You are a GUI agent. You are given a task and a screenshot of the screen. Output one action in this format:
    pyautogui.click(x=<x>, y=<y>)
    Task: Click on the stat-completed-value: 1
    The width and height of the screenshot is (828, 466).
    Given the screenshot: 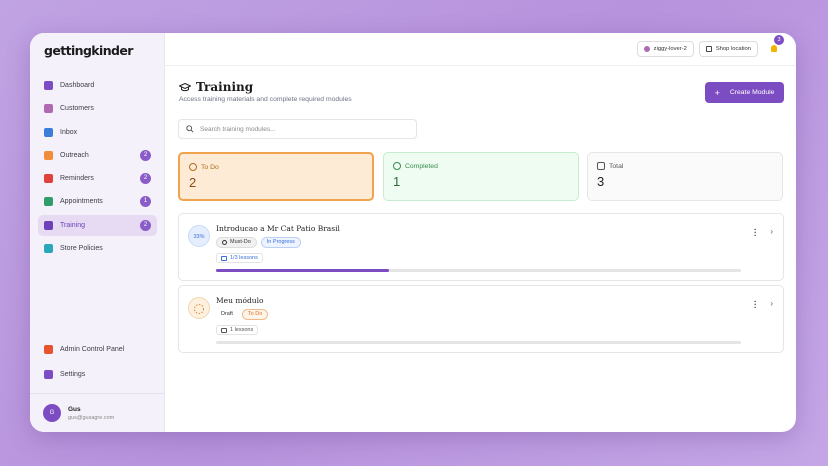 What is the action you would take?
    pyautogui.click(x=397, y=181)
    